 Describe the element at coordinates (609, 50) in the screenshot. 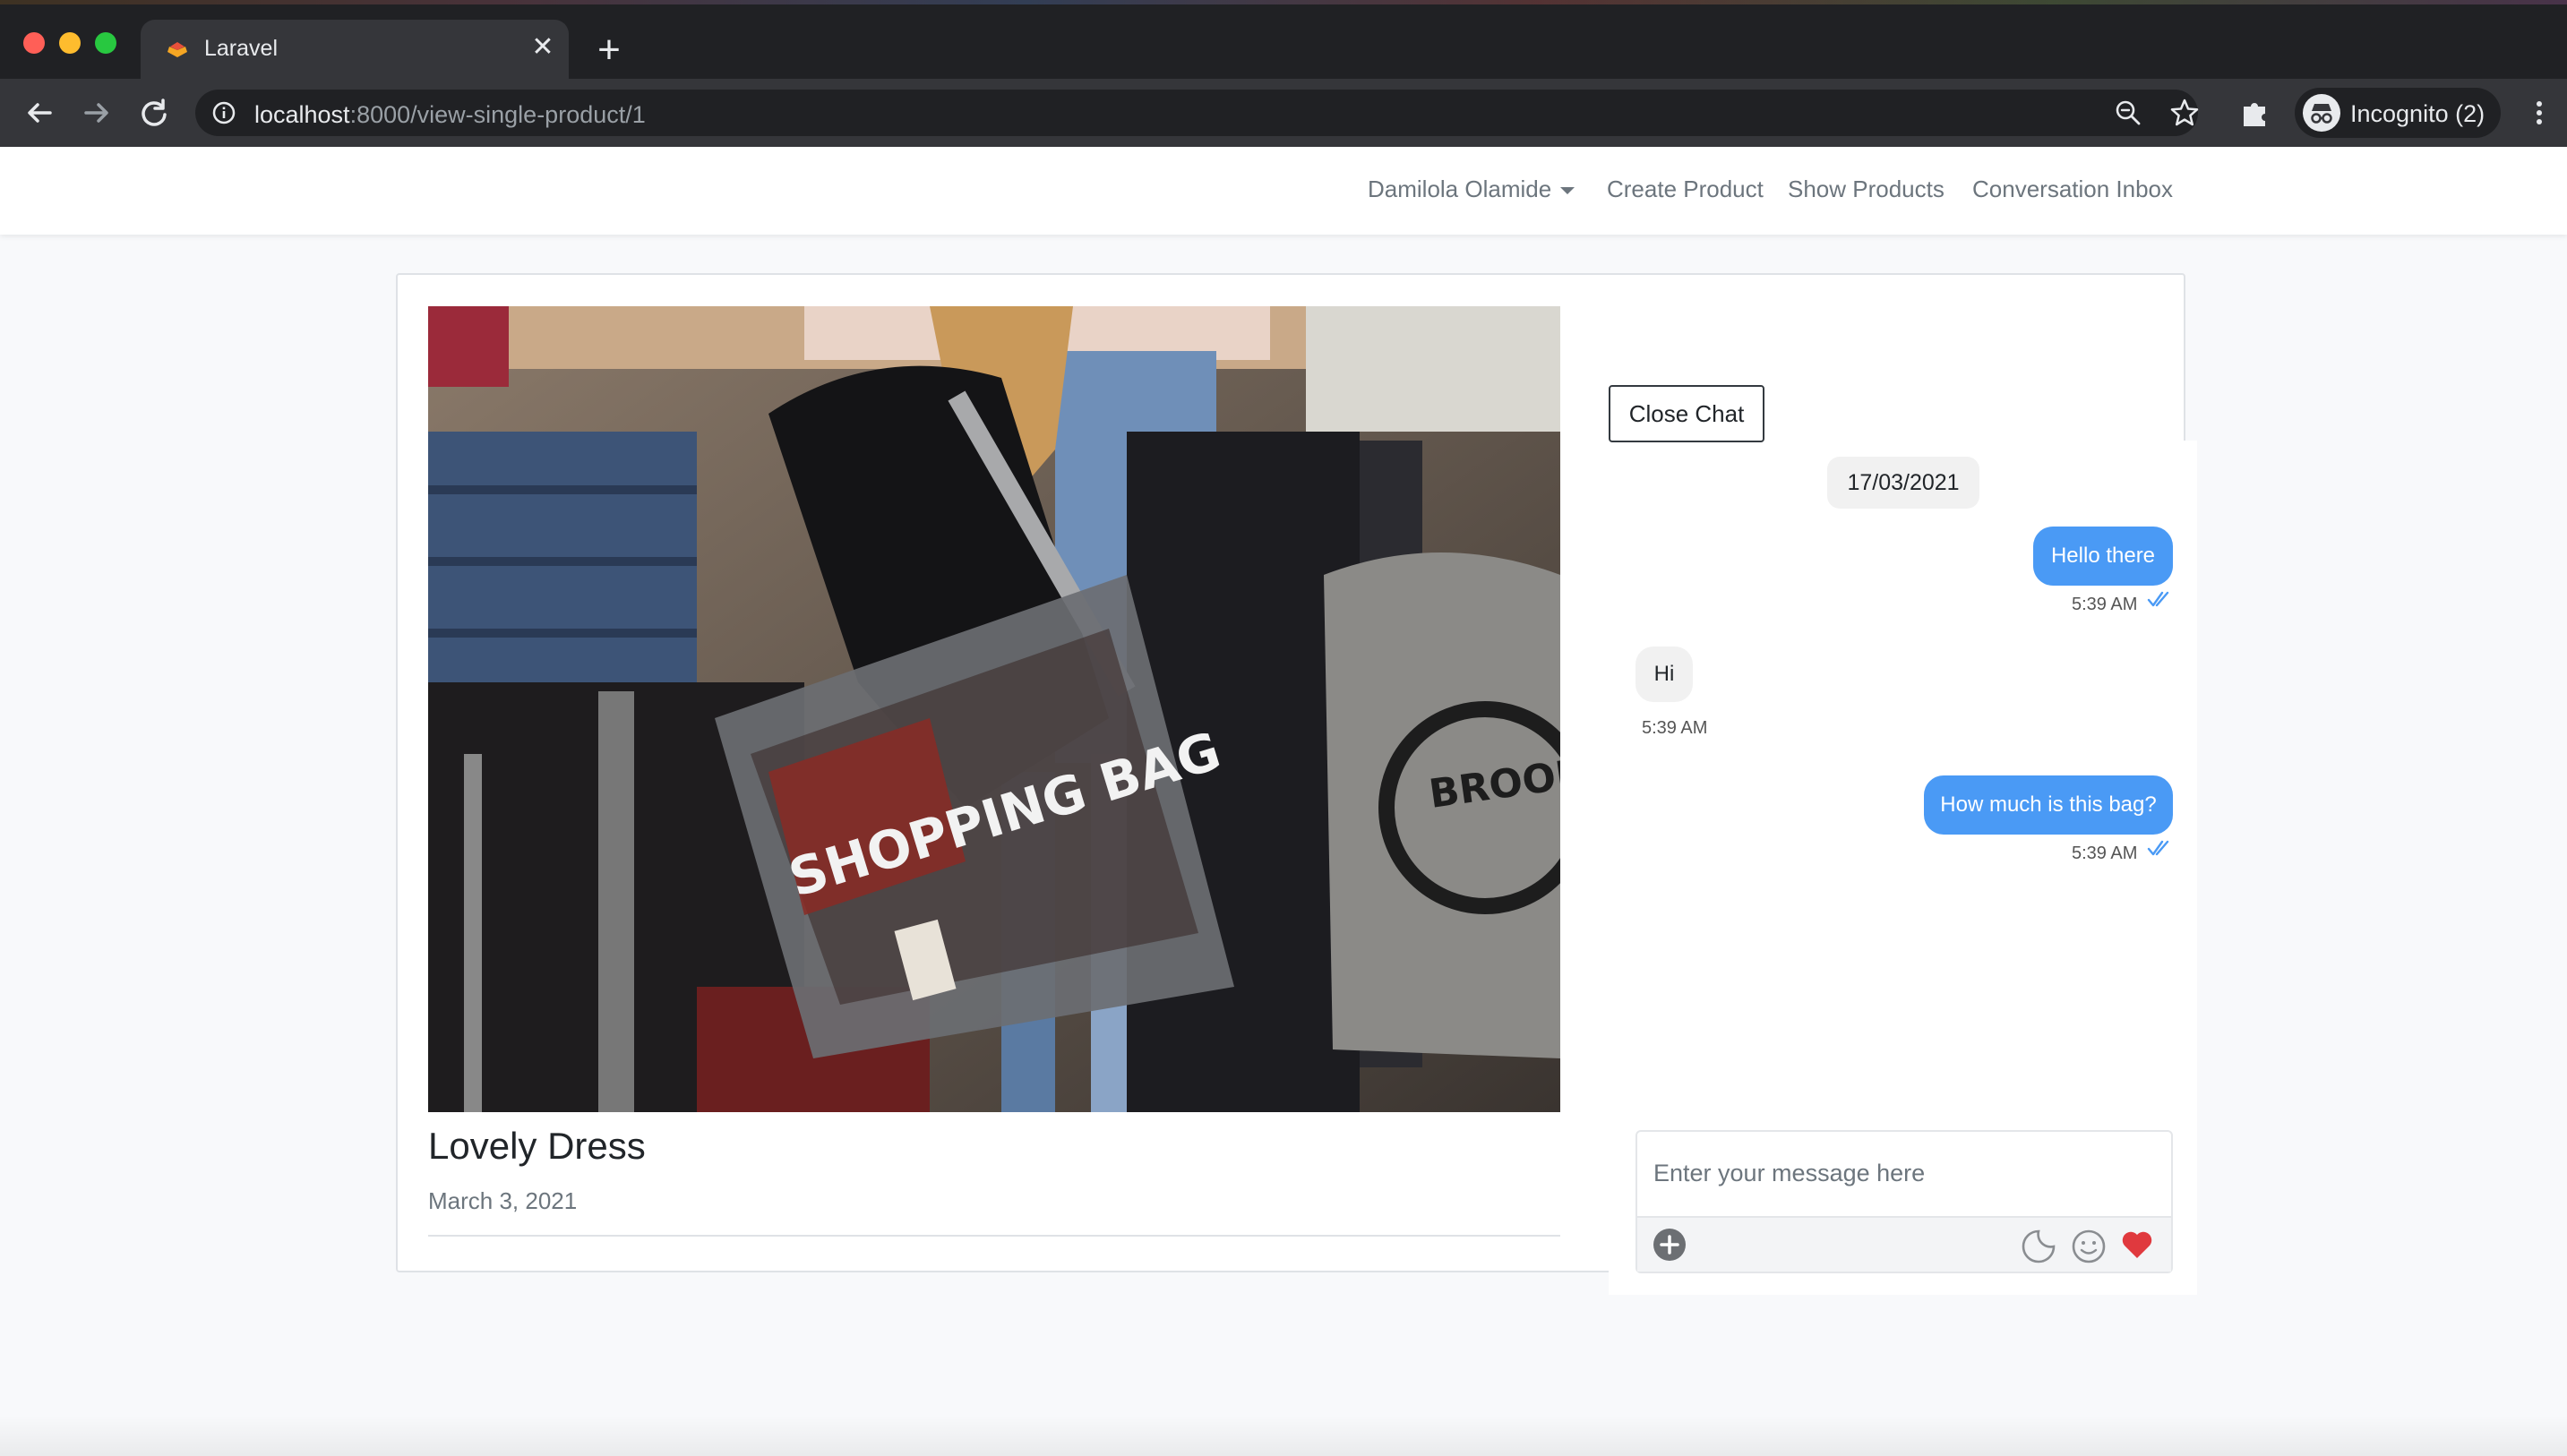

I see `new-tab-icon: +` at that location.